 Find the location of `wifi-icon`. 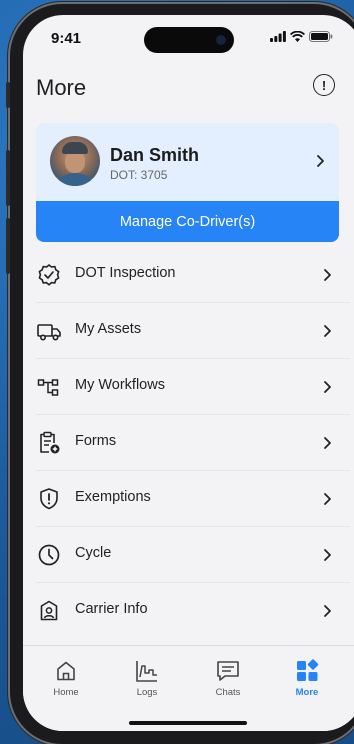

wifi-icon is located at coordinates (297, 36).